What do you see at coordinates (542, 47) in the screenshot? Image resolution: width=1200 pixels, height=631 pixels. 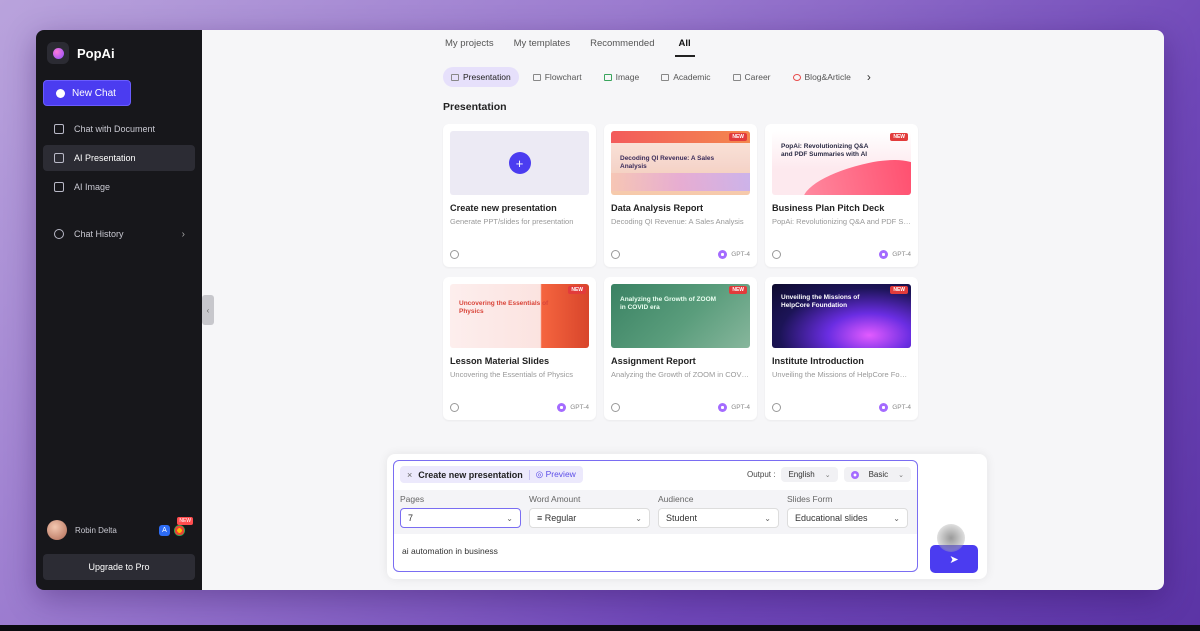 I see `tab-my-templates: My templates` at bounding box center [542, 47].